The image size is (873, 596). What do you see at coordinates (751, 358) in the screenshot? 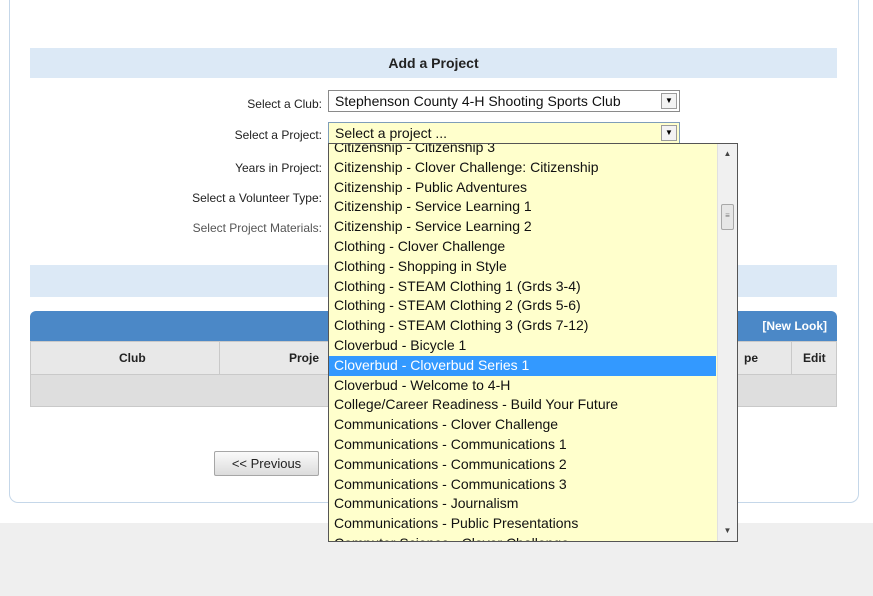
I see `column-header-type: pe` at bounding box center [751, 358].